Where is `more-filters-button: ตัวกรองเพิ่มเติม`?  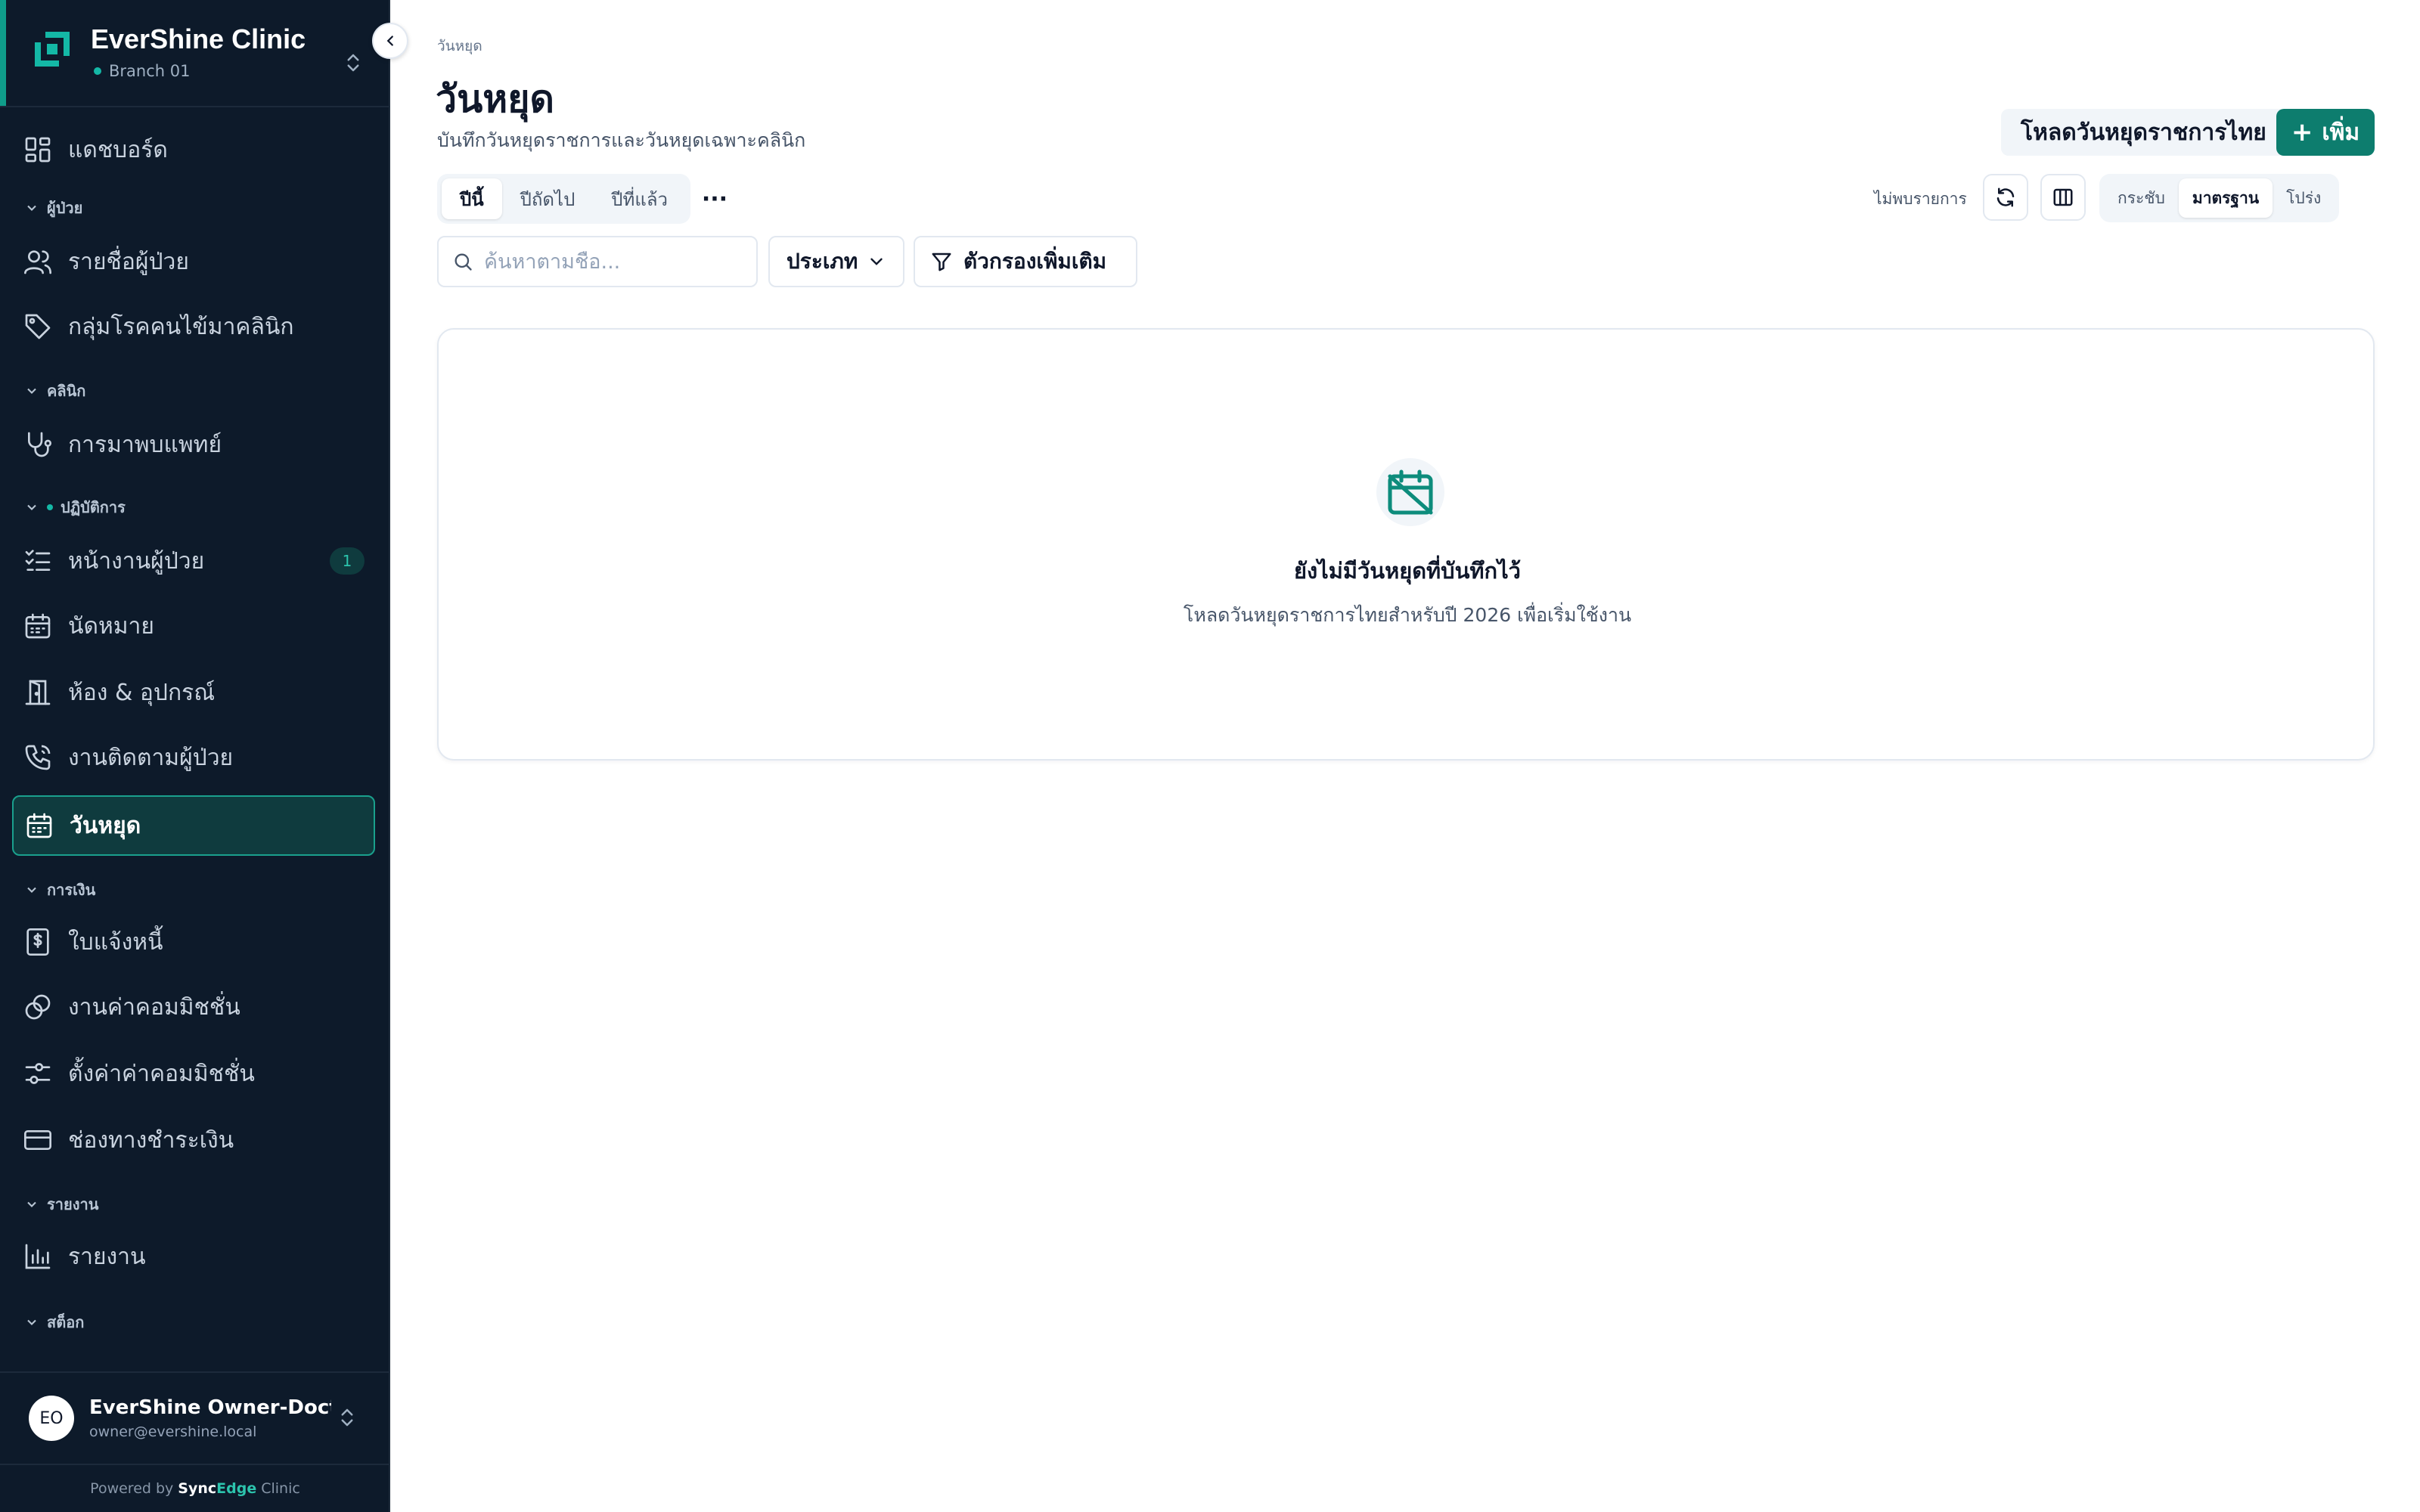
more-filters-button: ตัวกรองเพิ่มเติม is located at coordinates (1025, 261).